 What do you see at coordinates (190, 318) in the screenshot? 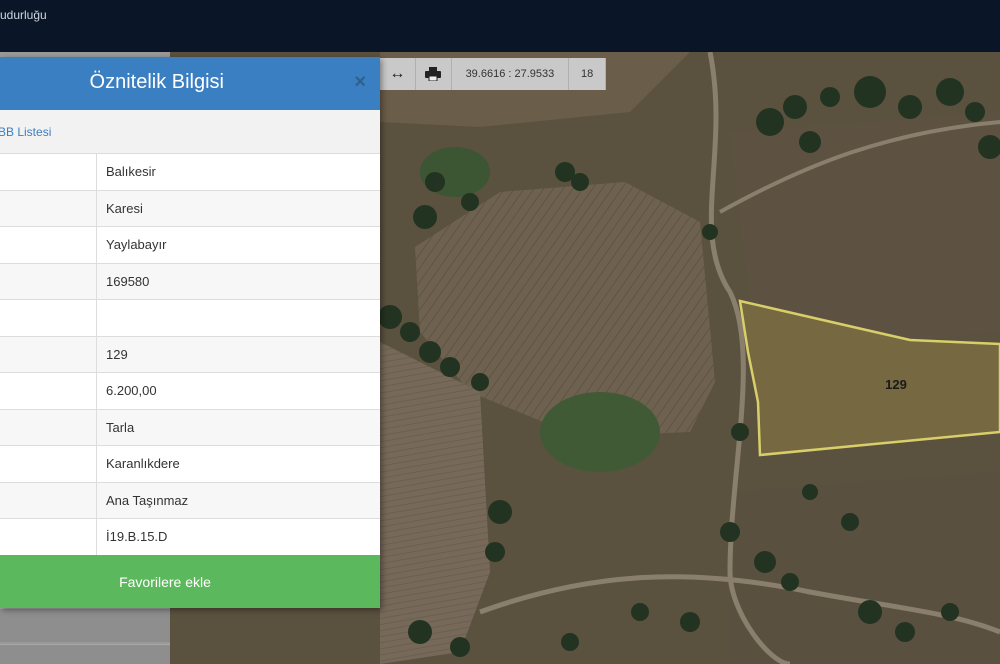
I see `table-row` at bounding box center [190, 318].